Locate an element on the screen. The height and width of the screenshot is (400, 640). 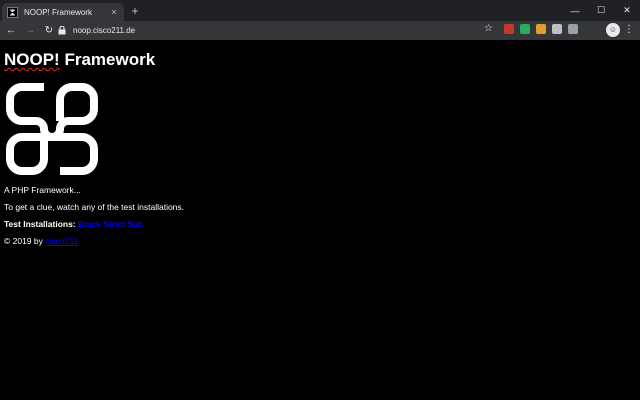
folder-icon is located at coordinates (557, 29).